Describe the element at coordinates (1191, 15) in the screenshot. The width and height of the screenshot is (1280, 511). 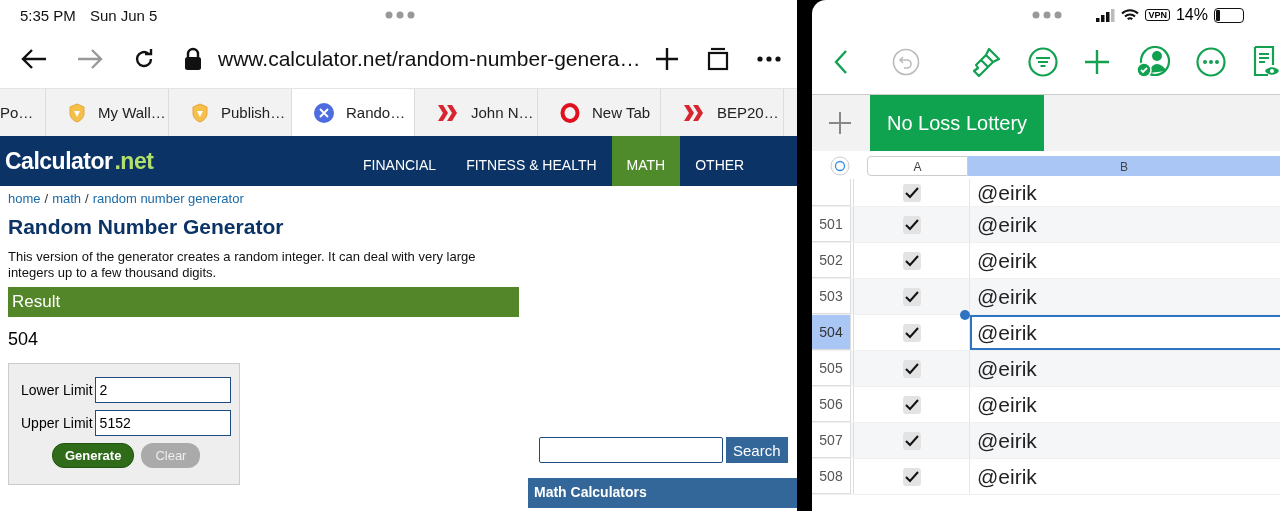
I see `battery-percent: 14%` at that location.